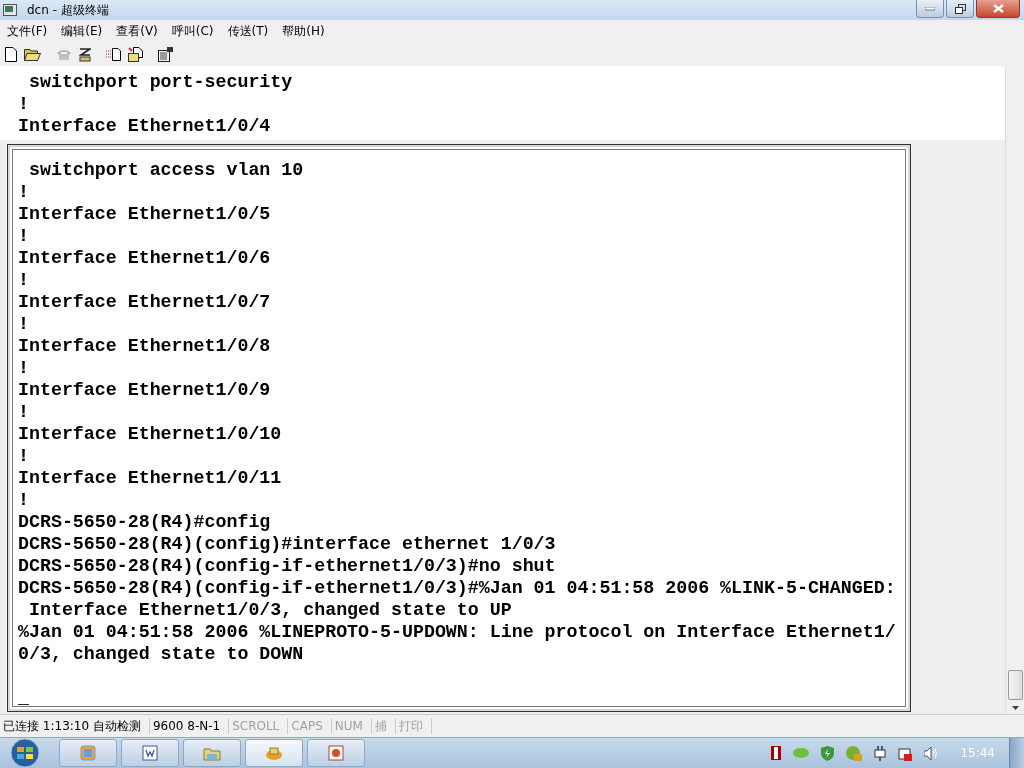 This screenshot has height=768, width=1024. I want to click on scrollbar-thumb, so click(1015, 685).